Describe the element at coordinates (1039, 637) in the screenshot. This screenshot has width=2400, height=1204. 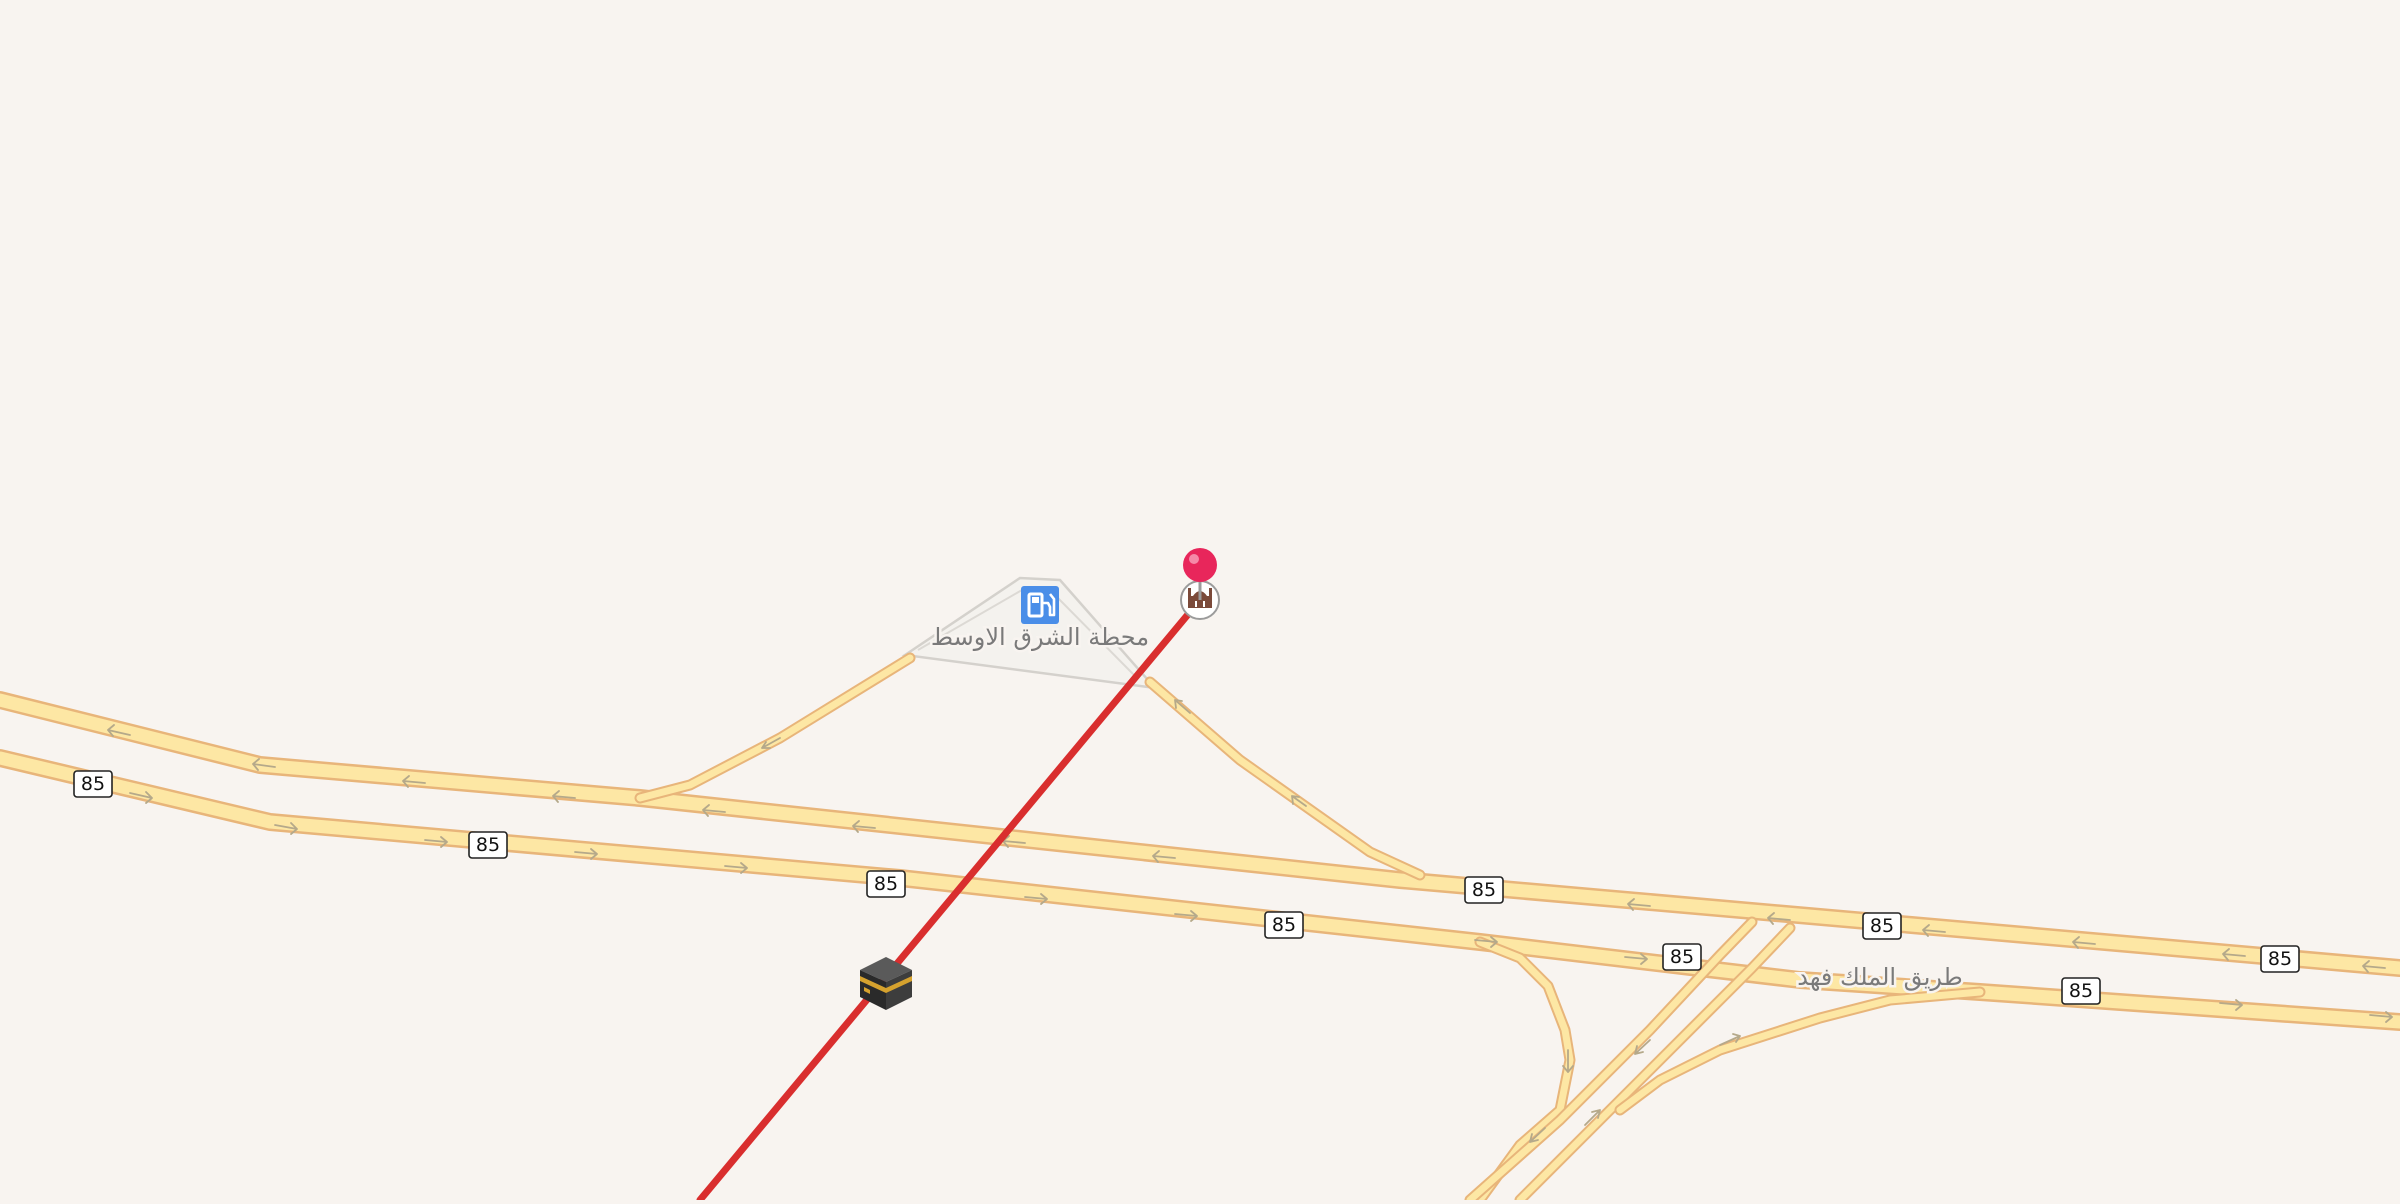
I see `fuel-station-label: محطة الشرق الاوسط` at that location.